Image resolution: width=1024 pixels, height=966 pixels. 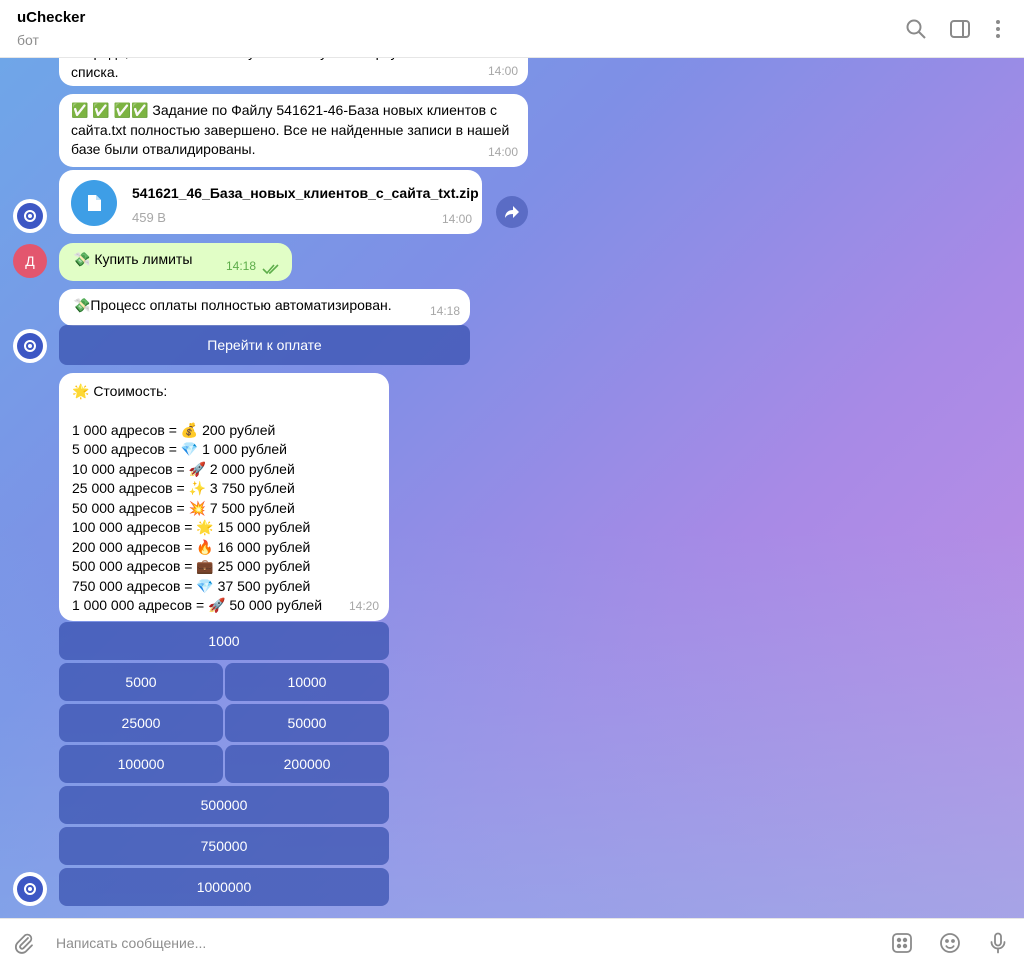 What do you see at coordinates (28, 40) in the screenshot?
I see `chat-status: бот` at bounding box center [28, 40].